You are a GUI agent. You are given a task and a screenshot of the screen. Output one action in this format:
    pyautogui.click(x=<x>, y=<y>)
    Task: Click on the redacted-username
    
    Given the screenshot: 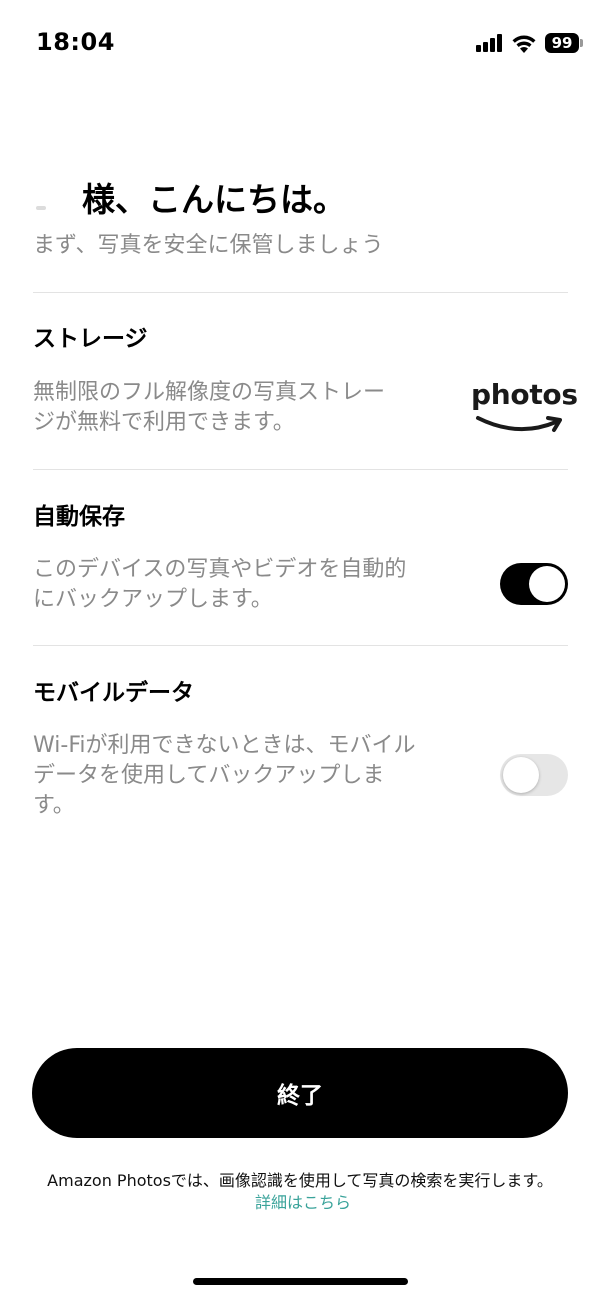 What is the action you would take?
    pyautogui.click(x=41, y=208)
    